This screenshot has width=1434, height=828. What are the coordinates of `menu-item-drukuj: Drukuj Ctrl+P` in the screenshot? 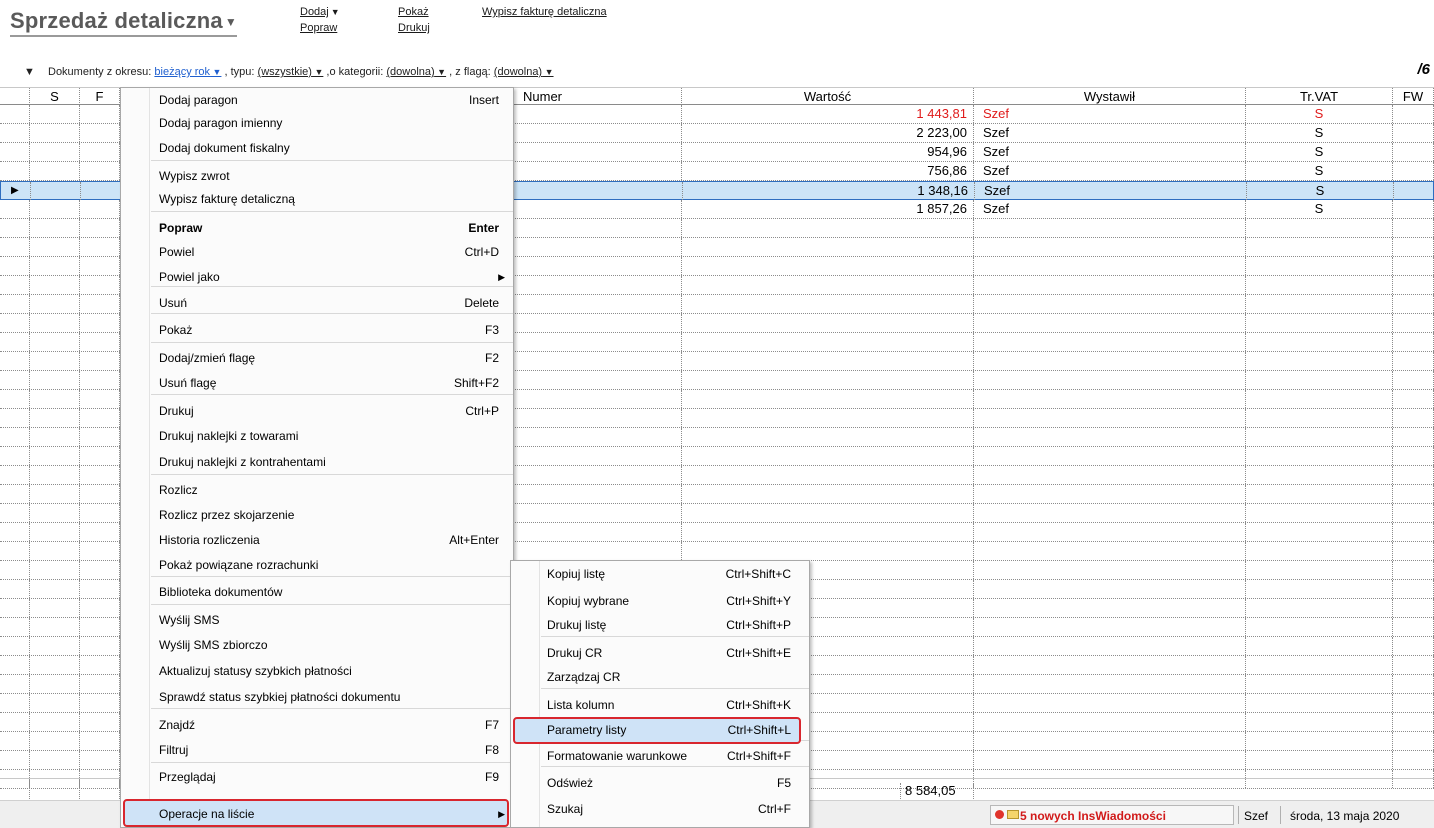 It's located at (317, 411).